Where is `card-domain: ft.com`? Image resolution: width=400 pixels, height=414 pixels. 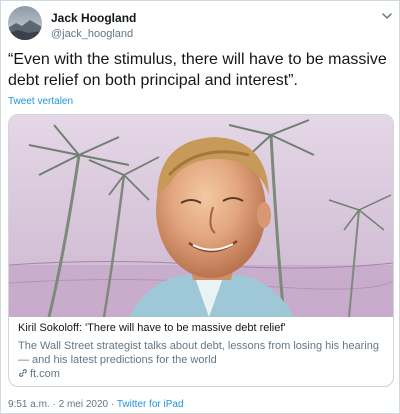 card-domain: ft.com is located at coordinates (39, 374).